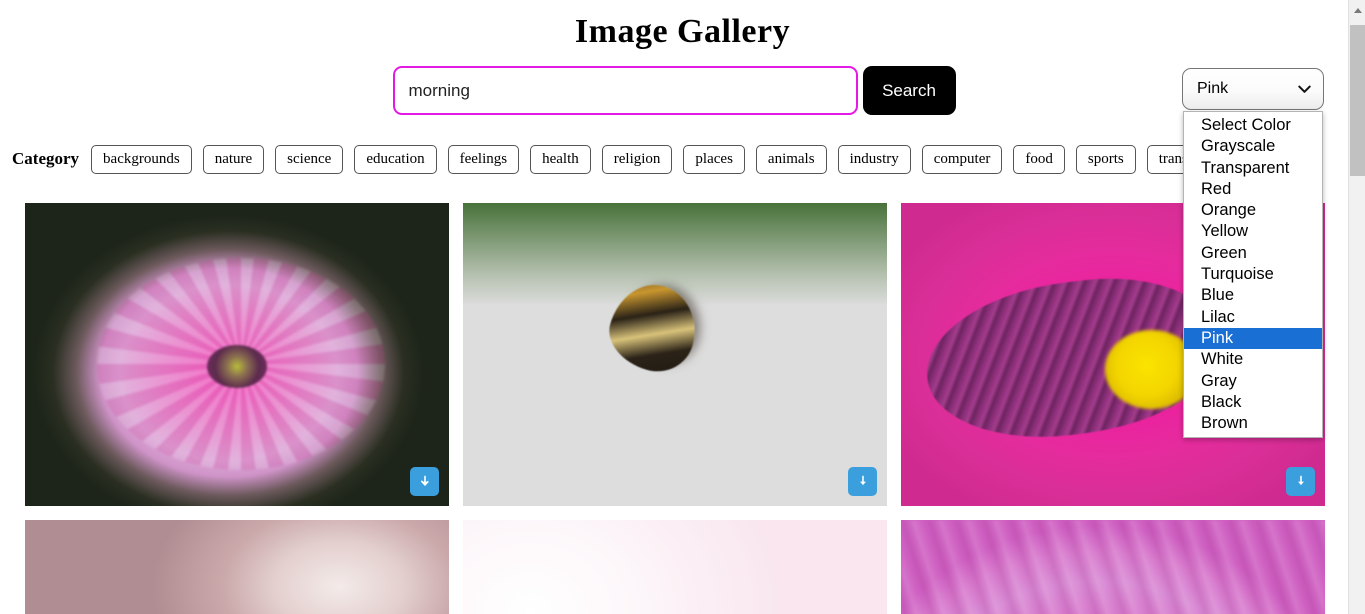 The image size is (1365, 614). I want to click on color-option-turquoise: Turquoise, so click(1253, 274).